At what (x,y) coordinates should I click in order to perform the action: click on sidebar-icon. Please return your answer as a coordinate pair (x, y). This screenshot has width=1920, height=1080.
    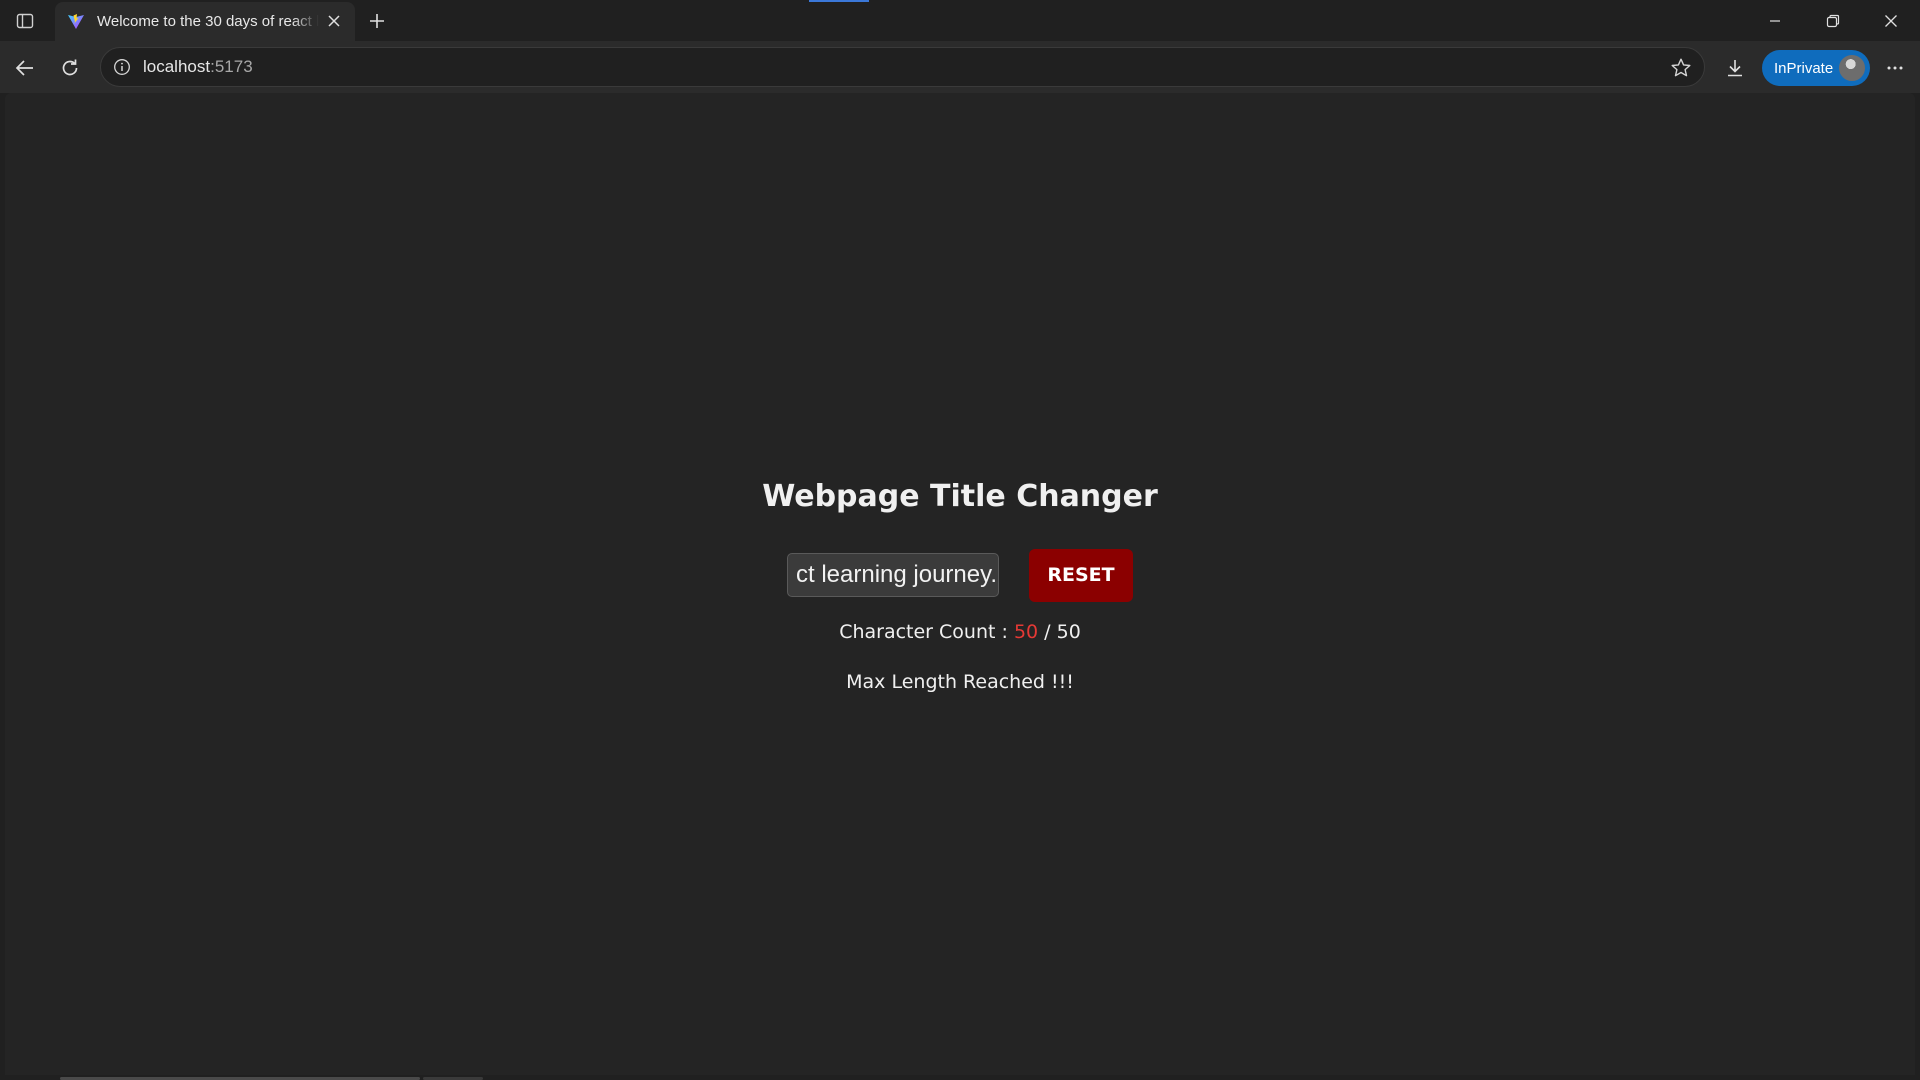
    Looking at the image, I should click on (25, 21).